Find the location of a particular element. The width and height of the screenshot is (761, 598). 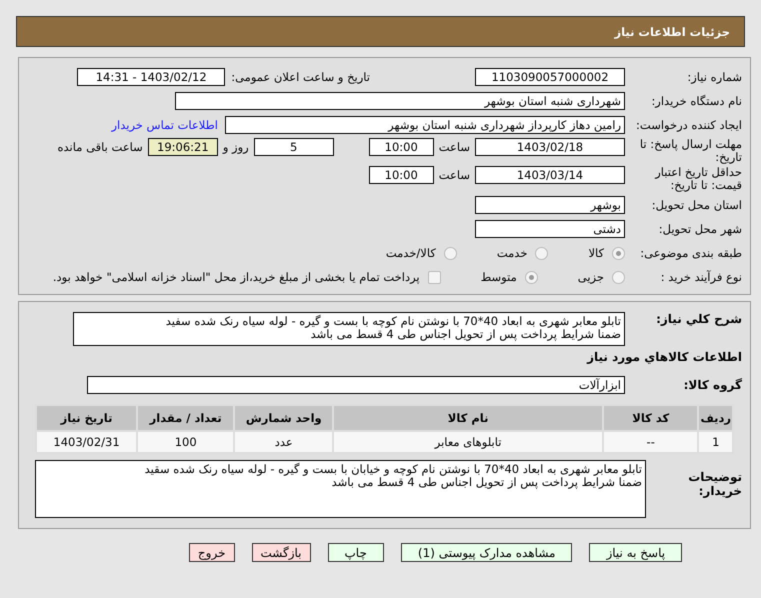

page-title: جزئیات اطلاعات نیاز is located at coordinates (672, 31).